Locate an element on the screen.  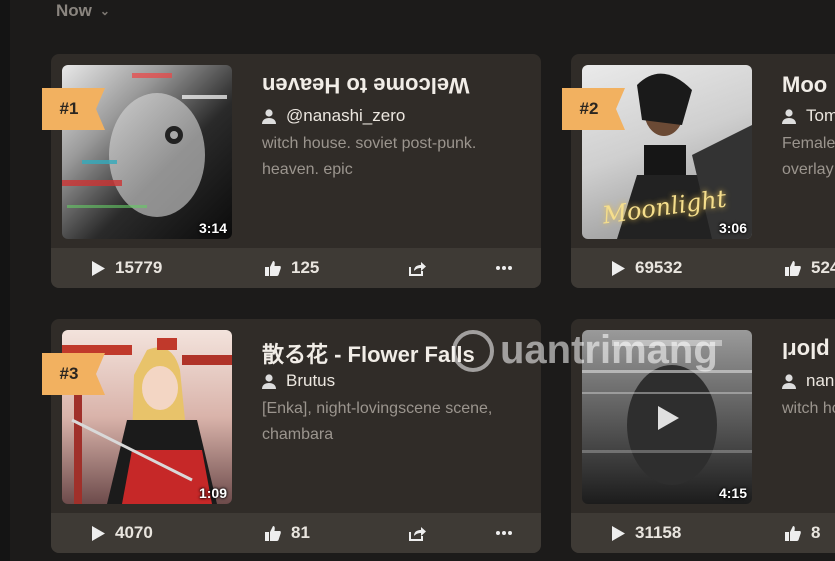
stats-bar: 31158 8 is located at coordinates (703, 533).